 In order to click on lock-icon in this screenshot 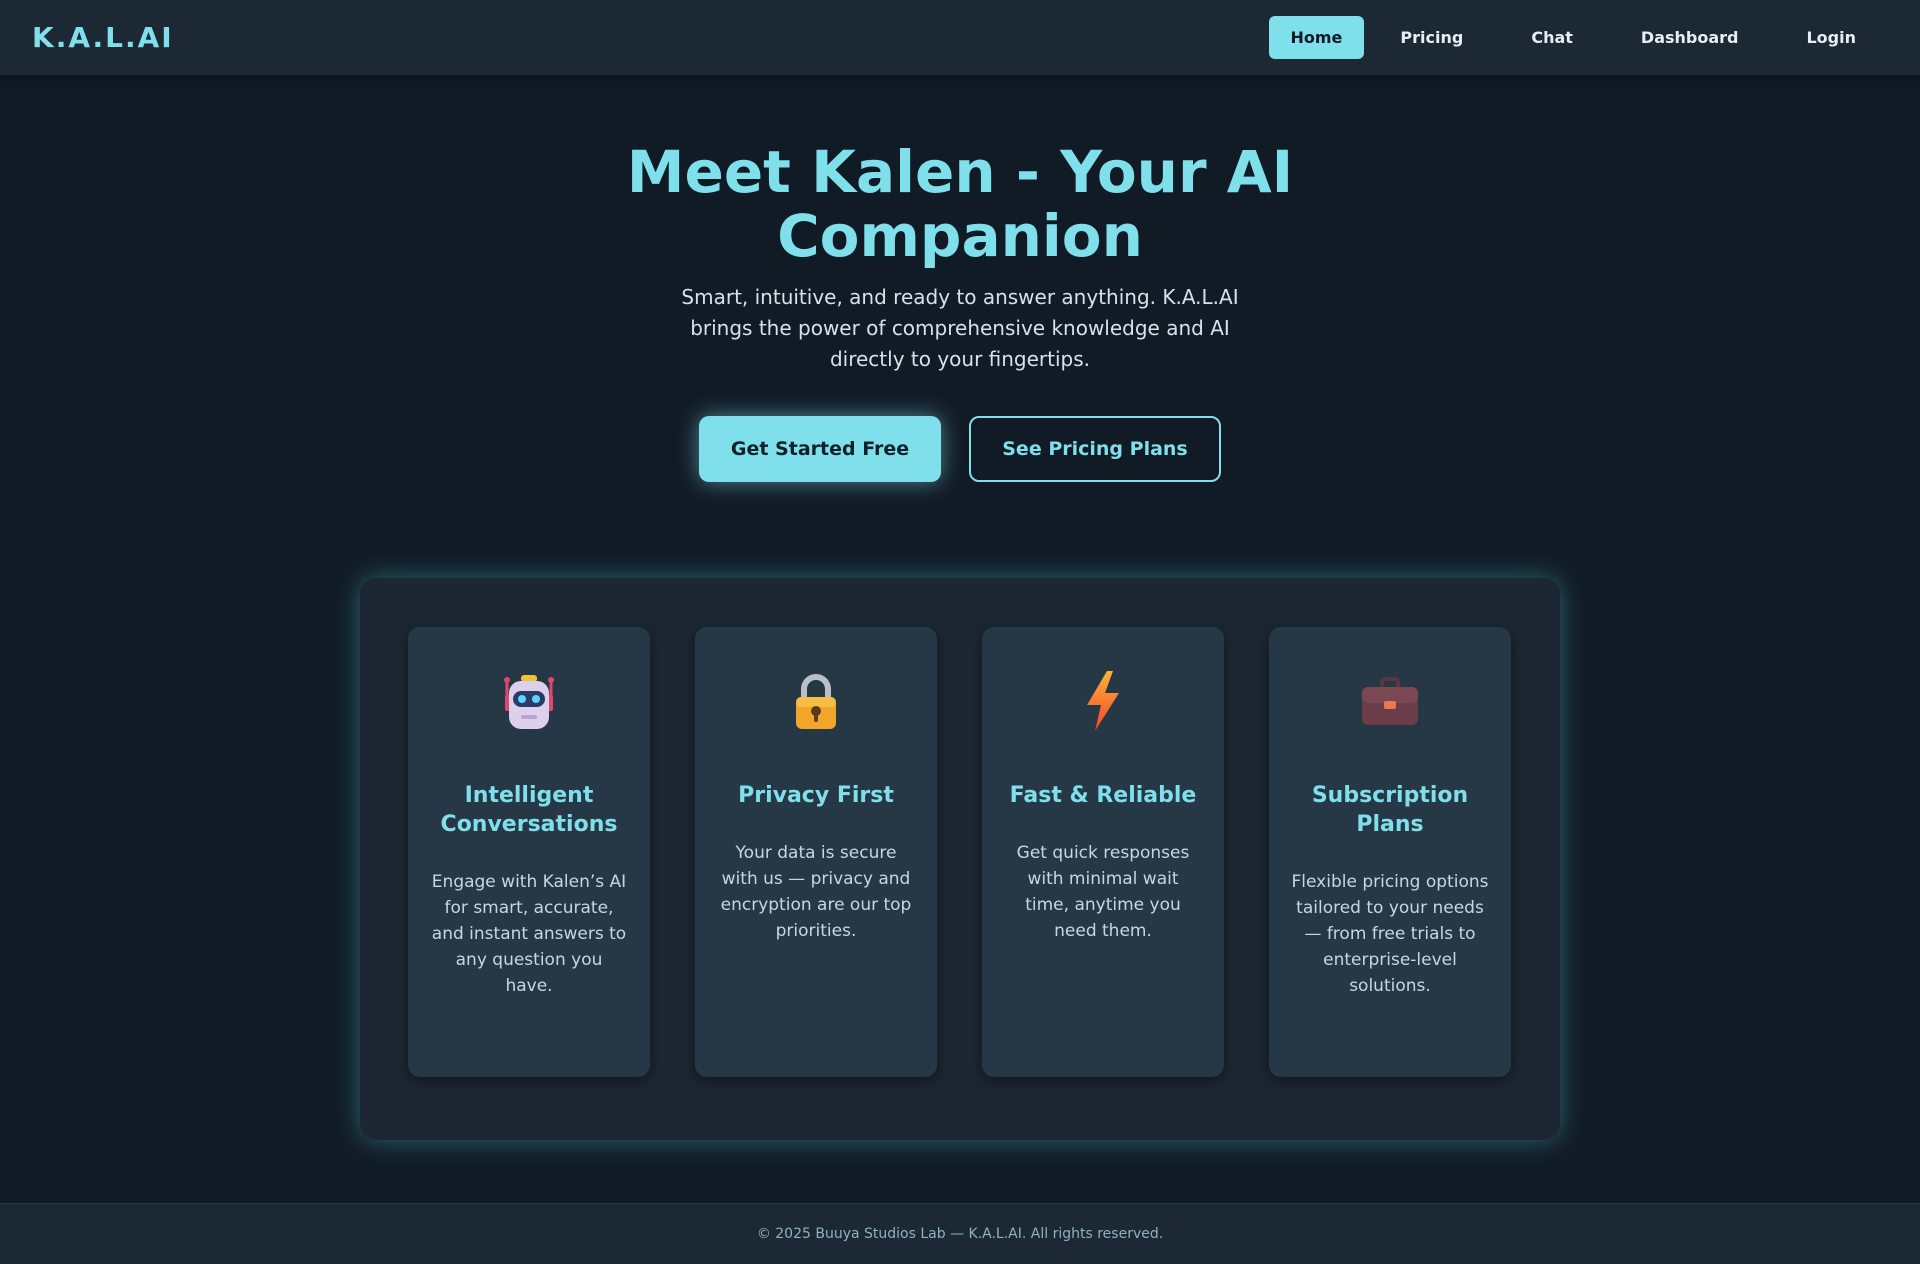, I will do `click(816, 701)`.